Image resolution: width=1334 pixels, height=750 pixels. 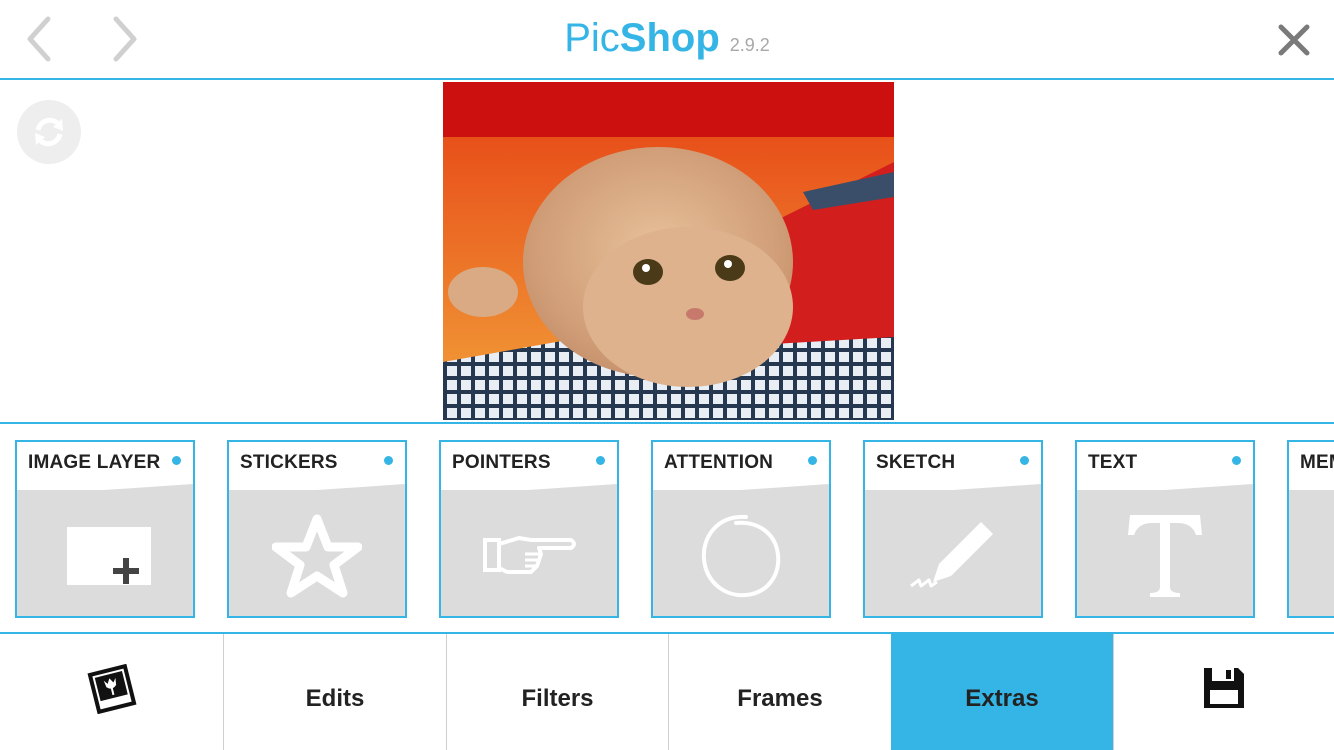 What do you see at coordinates (94, 462) in the screenshot?
I see `tool-label: IMAGE LAYER` at bounding box center [94, 462].